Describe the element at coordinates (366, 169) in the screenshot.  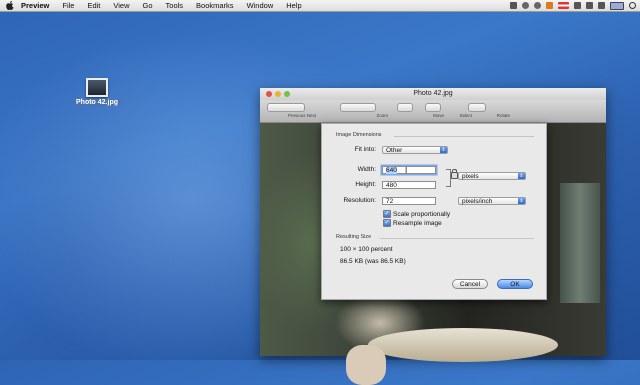
I see `width-label: Width:` at that location.